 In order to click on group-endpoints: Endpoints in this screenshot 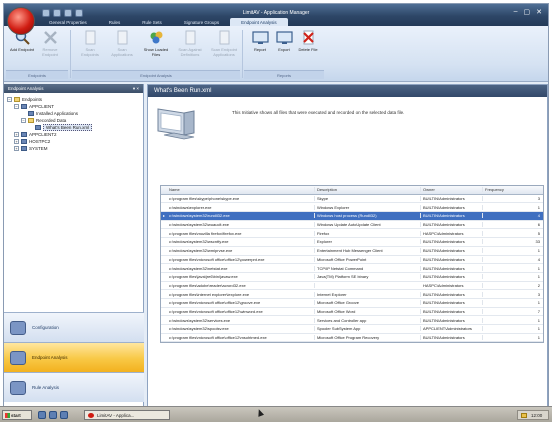, I will do `click(37, 74)`.